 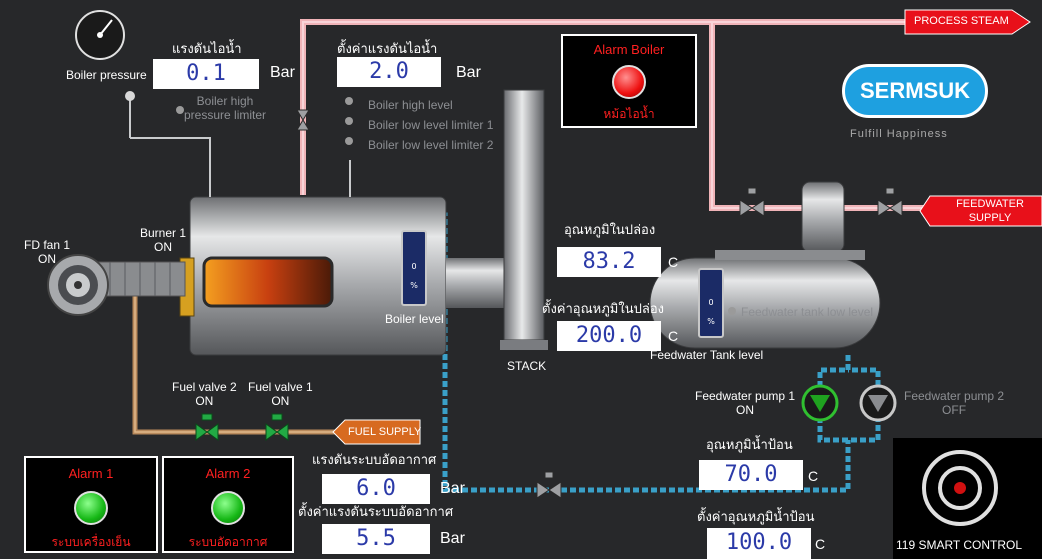 I want to click on fuel-valve-icon, so click(x=242, y=427).